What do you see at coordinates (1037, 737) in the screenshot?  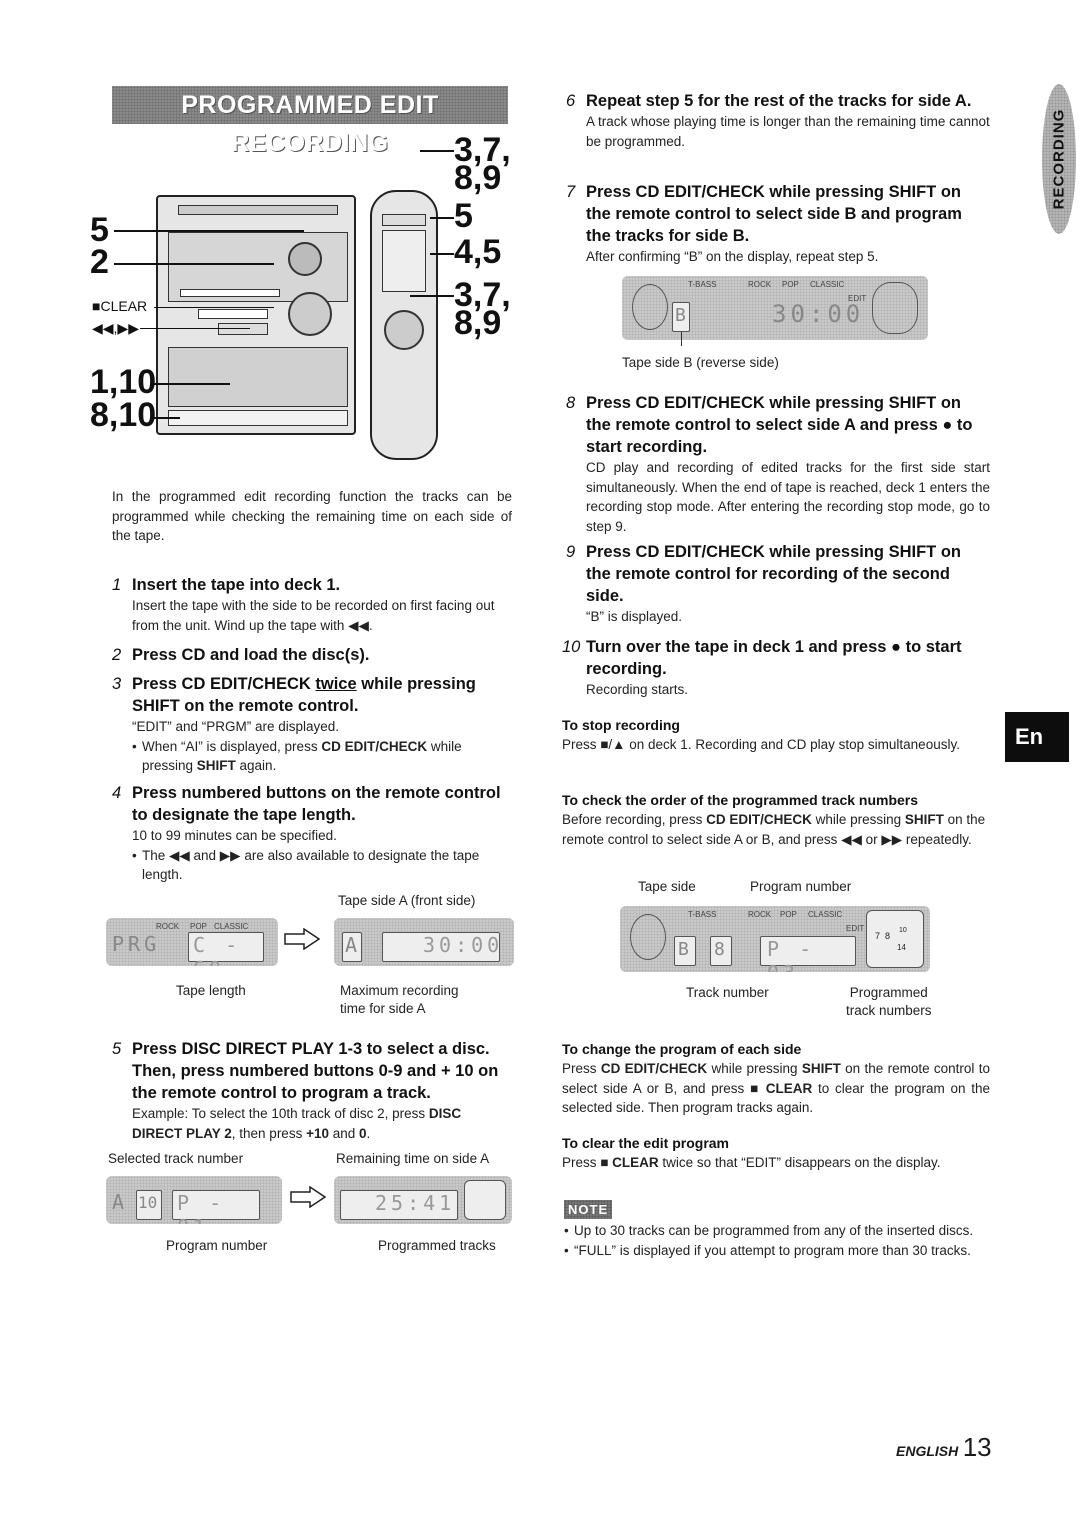 I see `language-tab: En` at bounding box center [1037, 737].